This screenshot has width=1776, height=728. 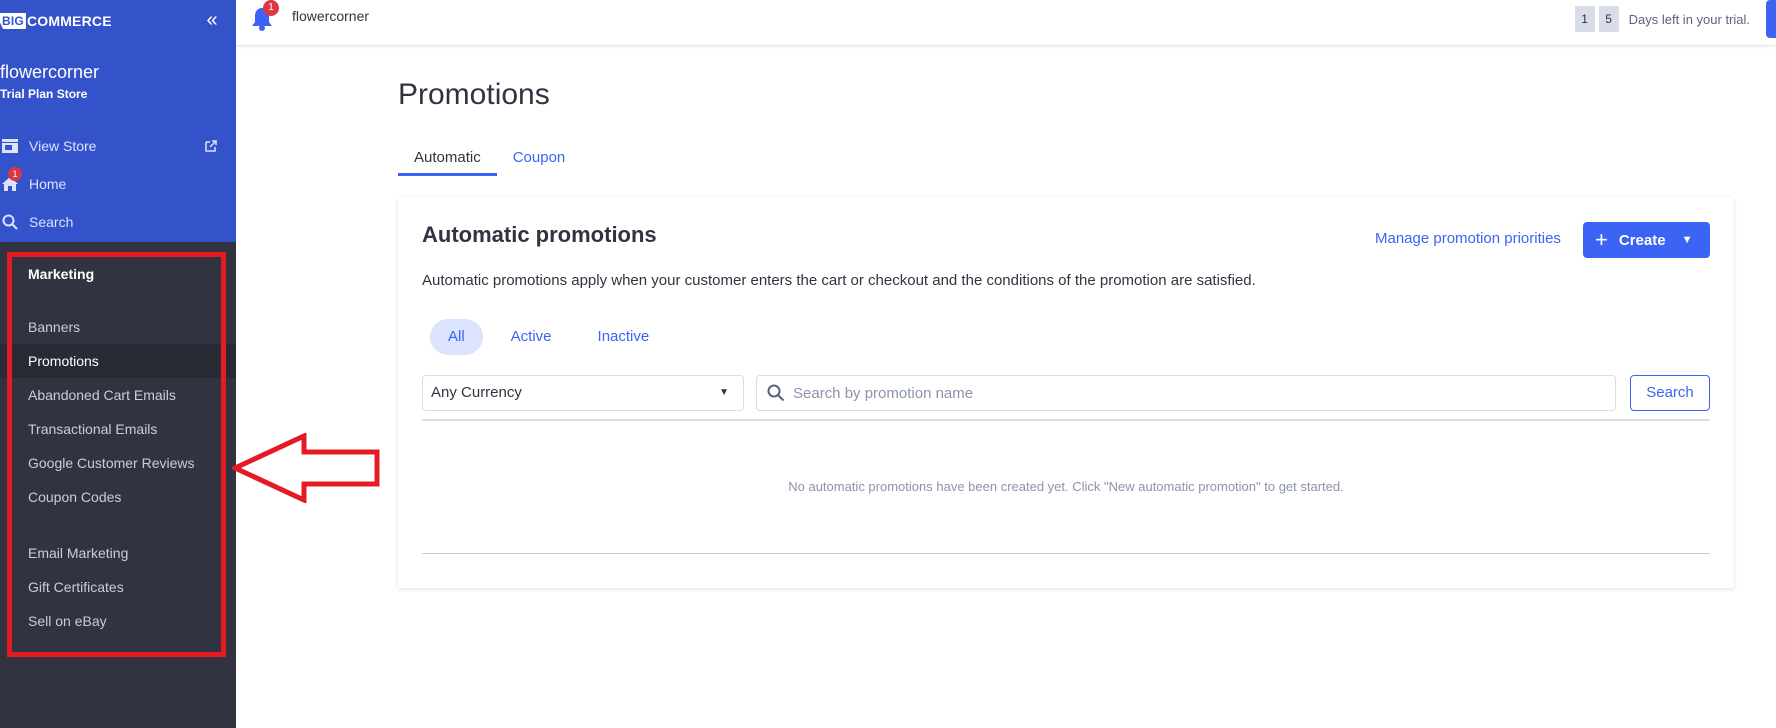 I want to click on trial-countdown: 1 5 Days left in your trial., so click(x=1662, y=19).